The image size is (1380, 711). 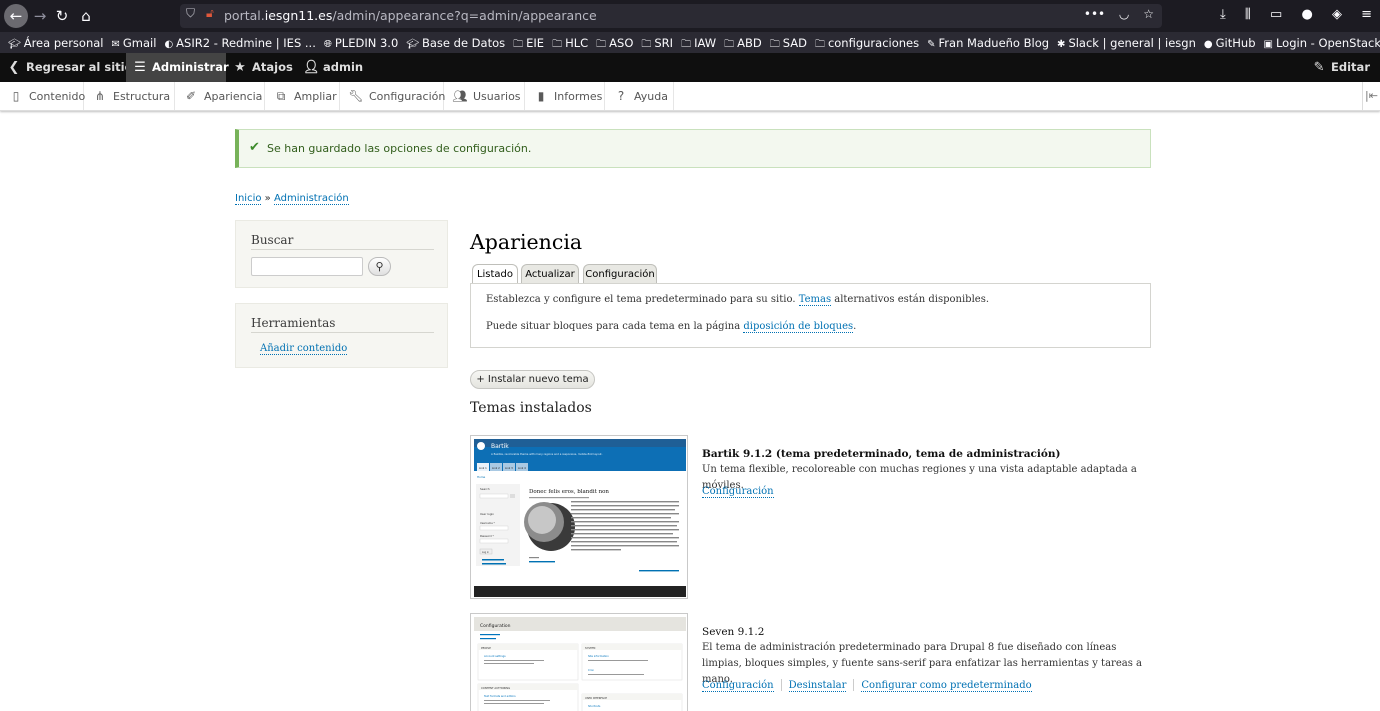 I want to click on breadcrumb-home-link: Inicio, so click(x=248, y=199).